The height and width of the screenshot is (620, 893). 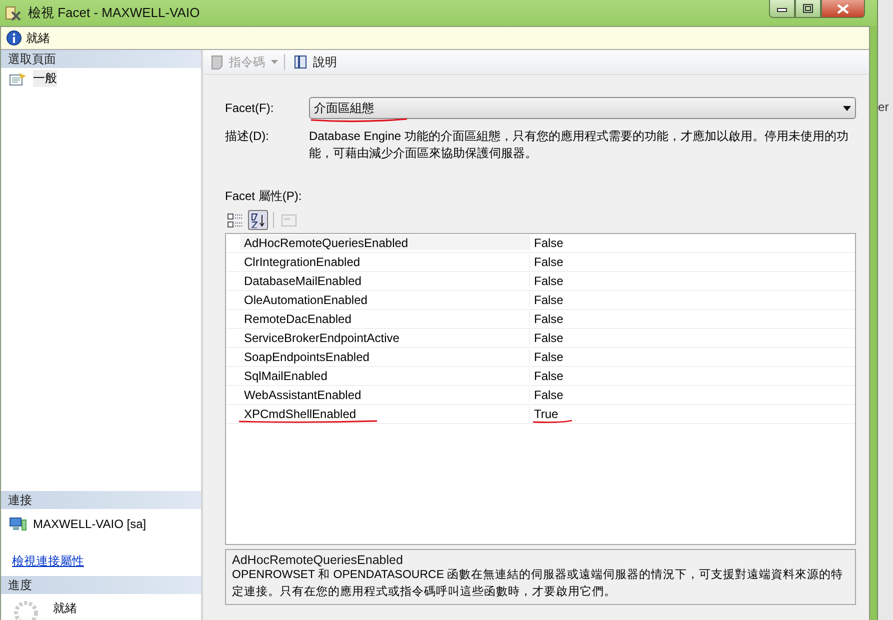 What do you see at coordinates (385, 280) in the screenshot?
I see `property-name: DatabaseMailEnabled` at bounding box center [385, 280].